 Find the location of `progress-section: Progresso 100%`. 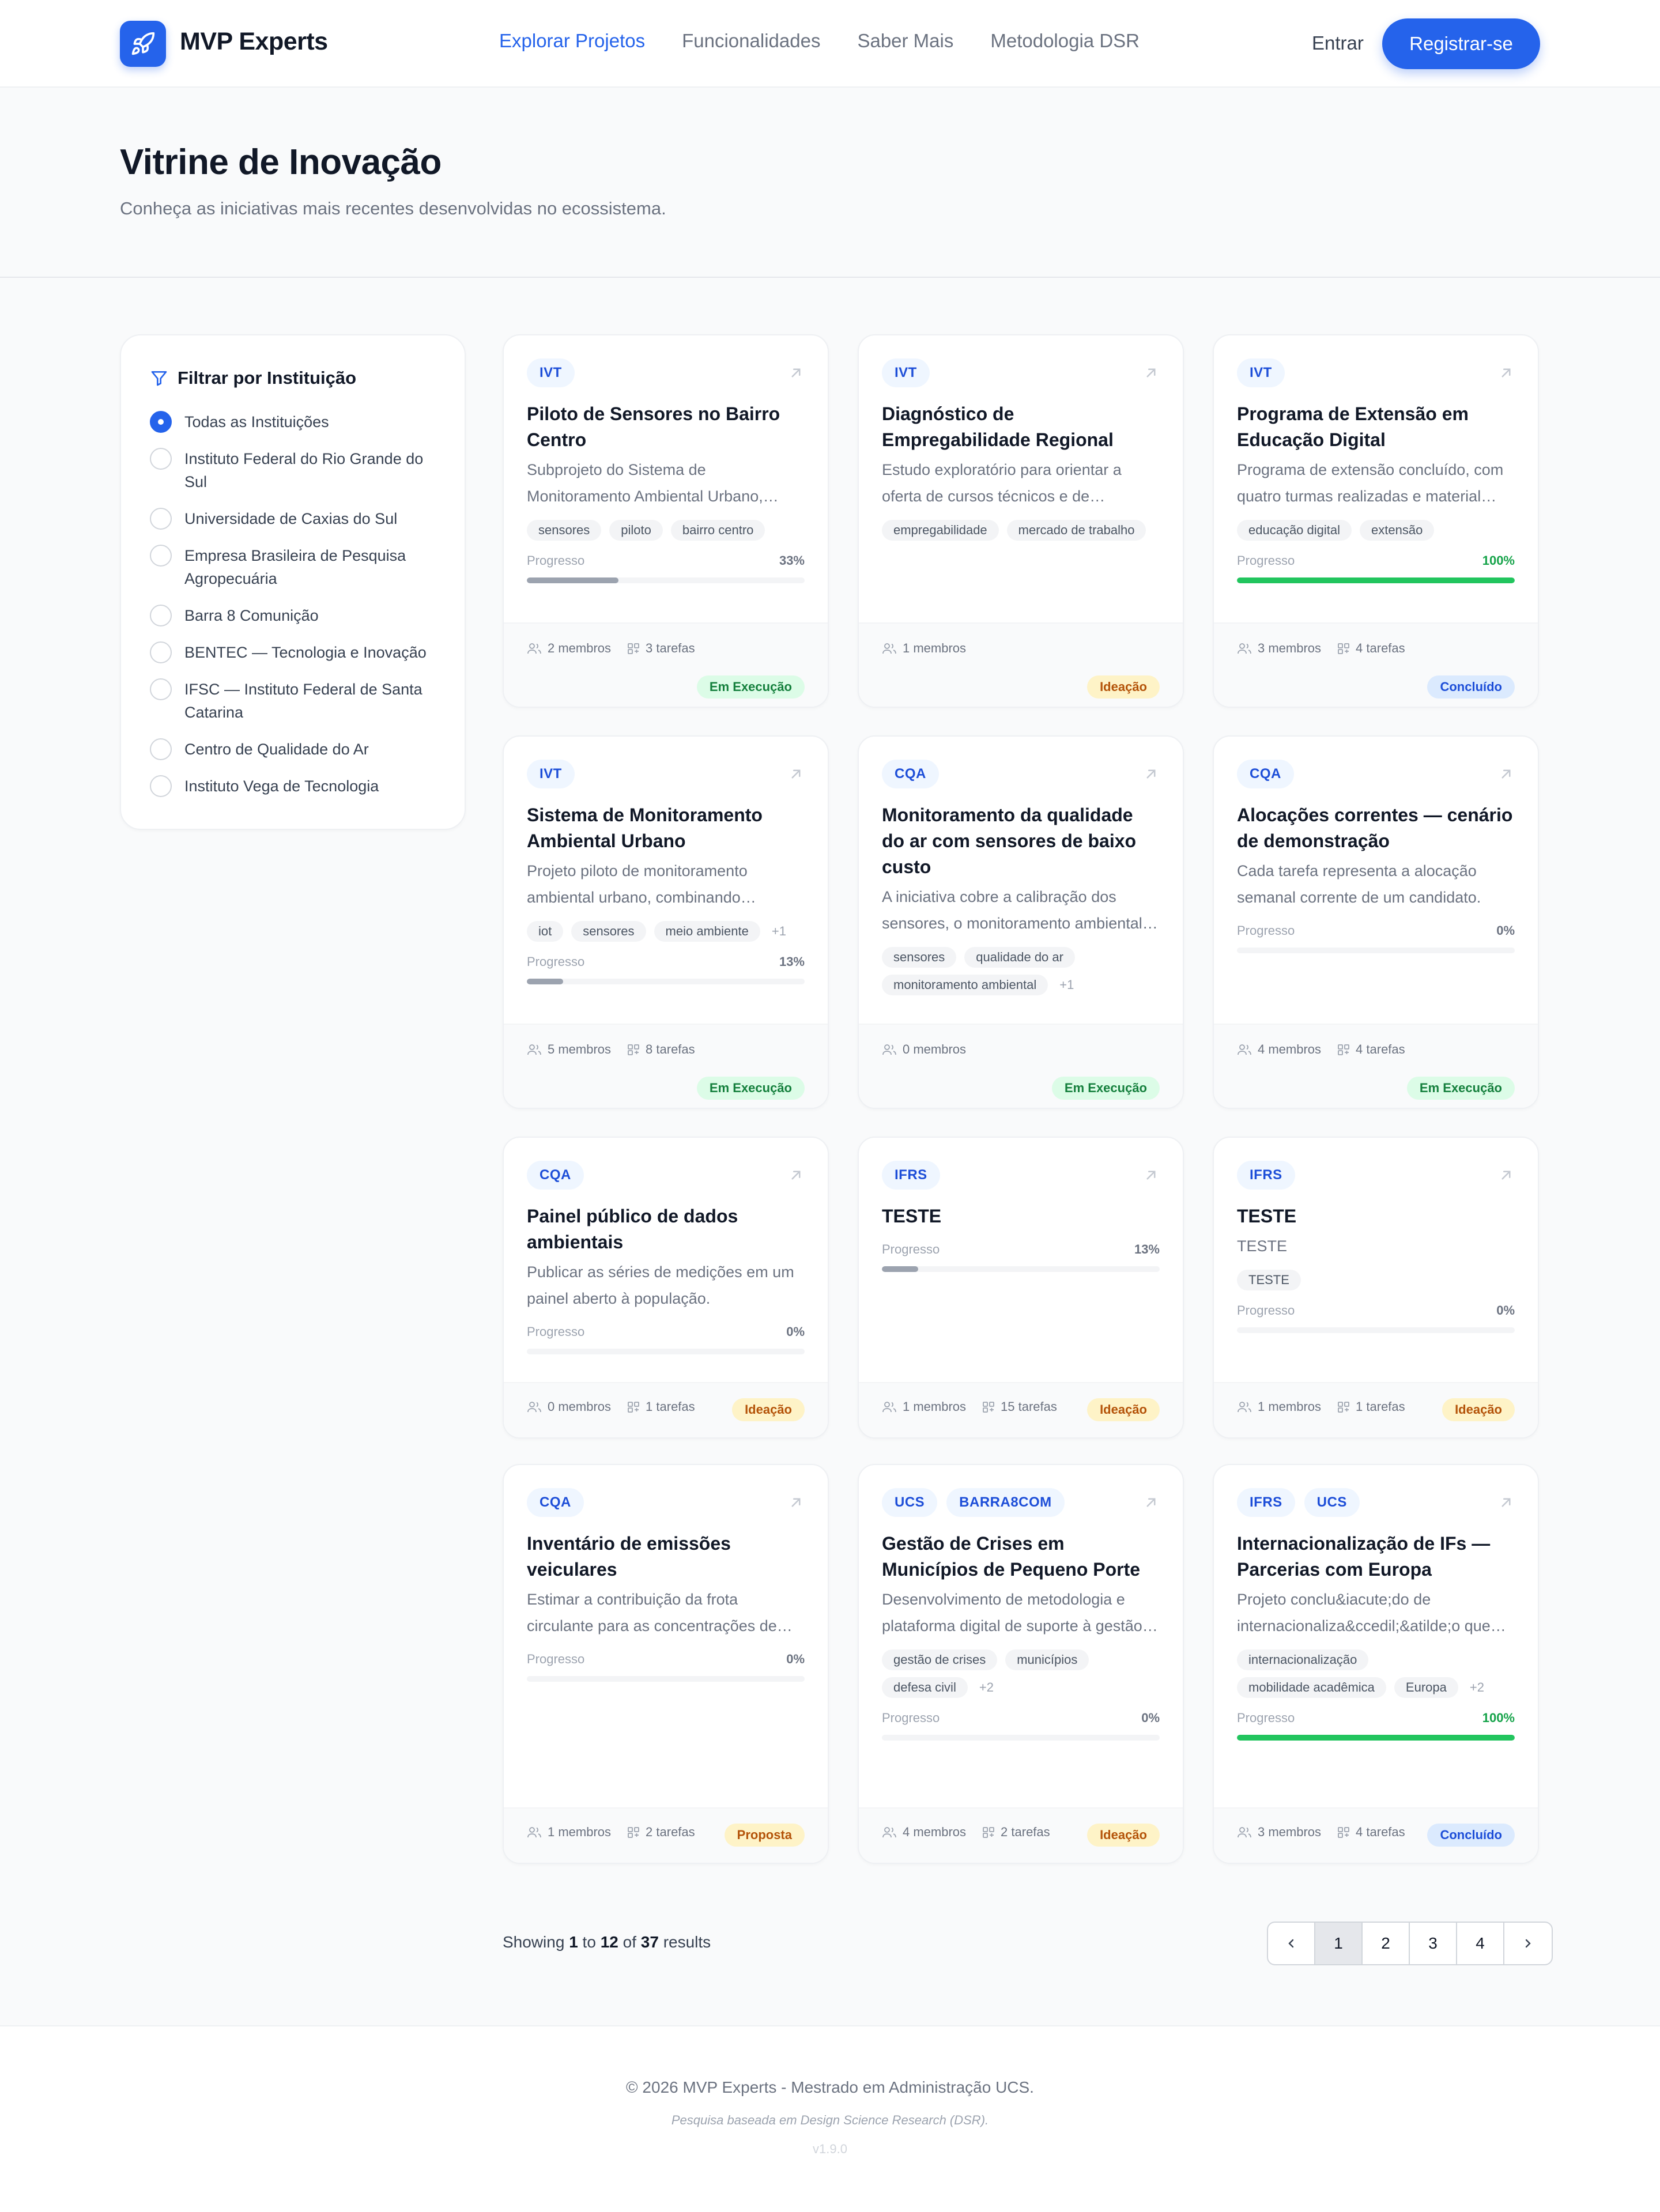

progress-section: Progresso 100% is located at coordinates (1376, 1726).